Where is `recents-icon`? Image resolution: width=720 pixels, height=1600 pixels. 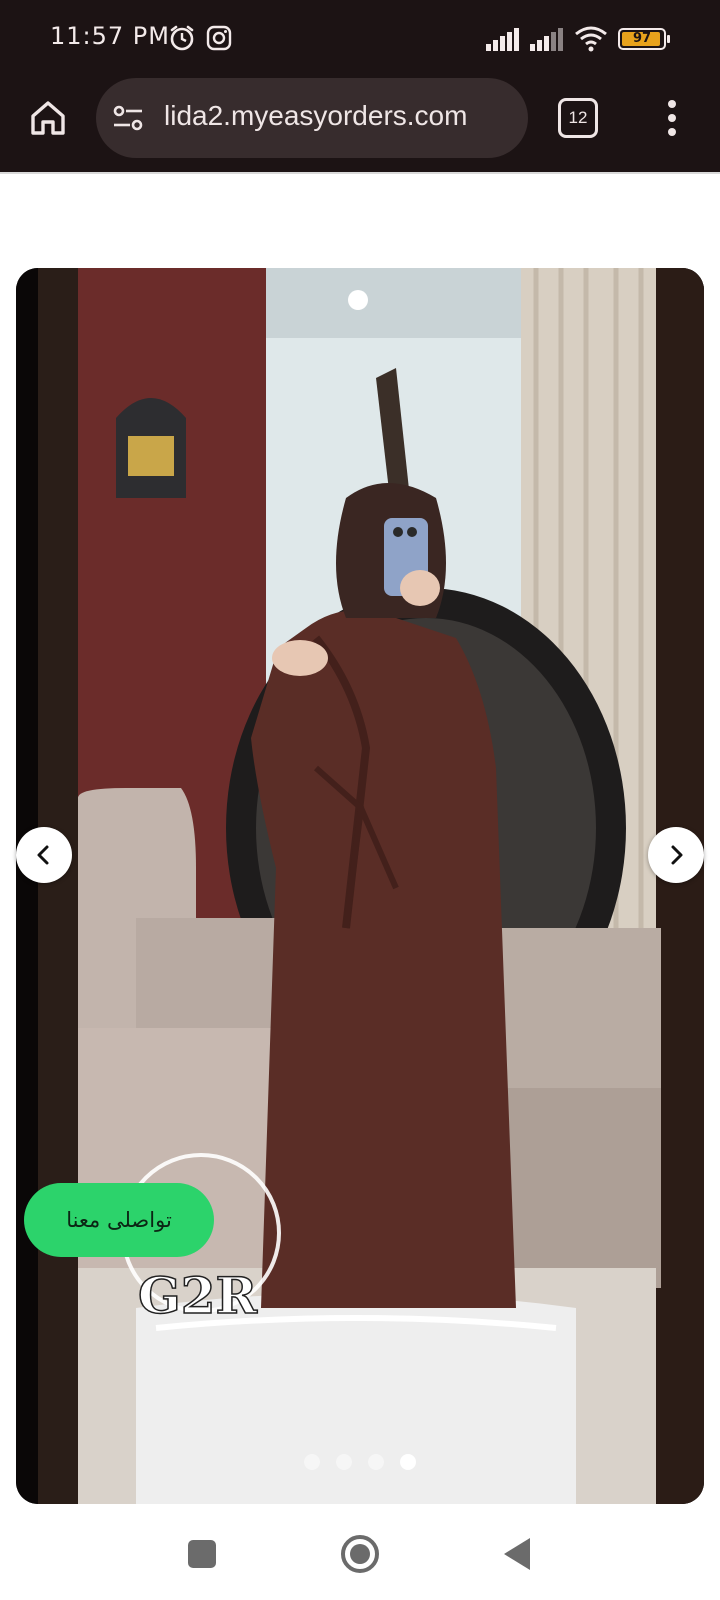
recents-icon is located at coordinates (202, 1554).